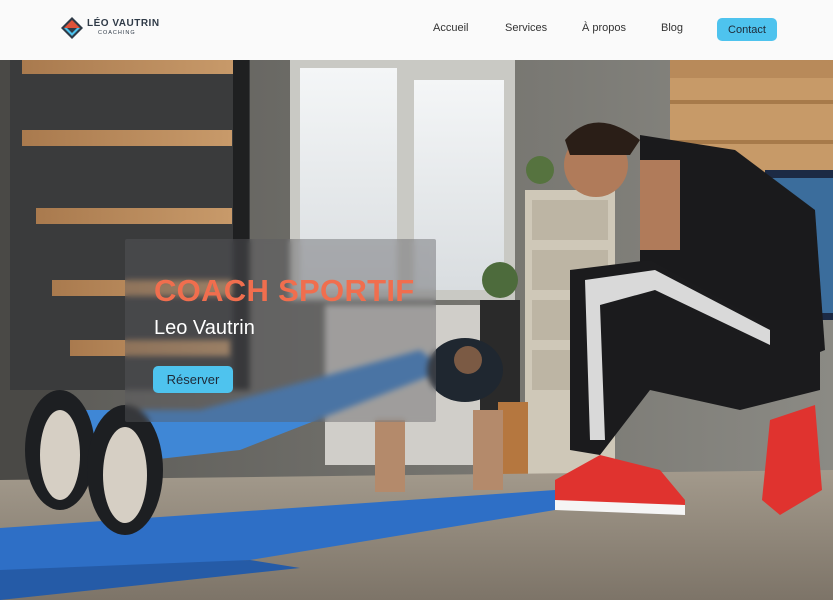 This screenshot has height=600, width=833. Describe the element at coordinates (450, 28) in the screenshot. I see `nav-link-accueil: Accueil` at that location.